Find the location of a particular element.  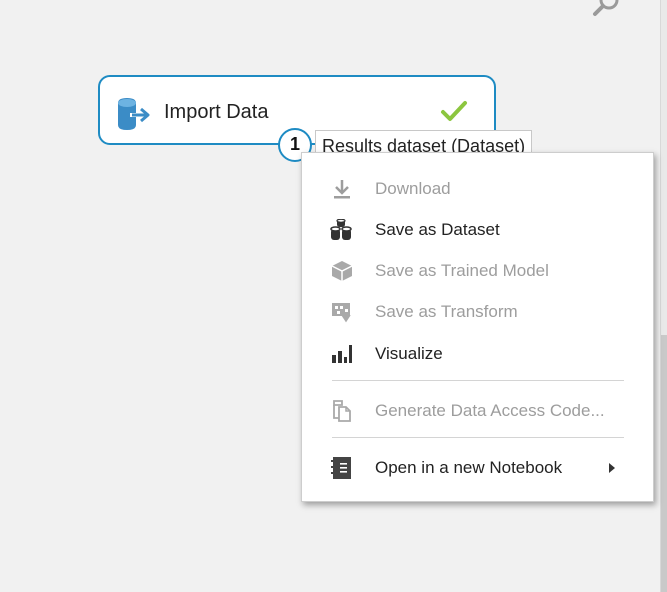

module-title: Import Data is located at coordinates (216, 112).